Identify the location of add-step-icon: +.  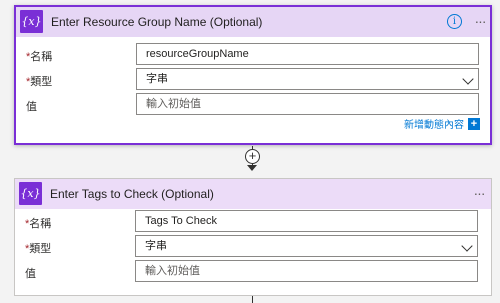
(252, 156).